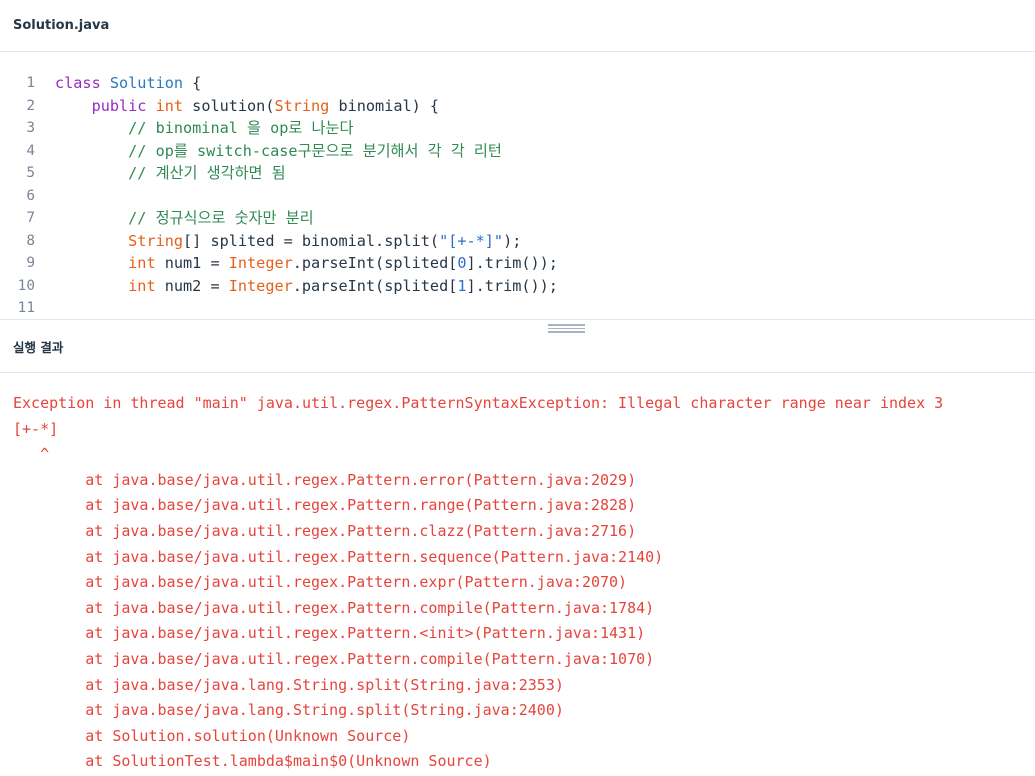 The image size is (1035, 776). What do you see at coordinates (566, 328) in the screenshot?
I see `resize-handle-icon` at bounding box center [566, 328].